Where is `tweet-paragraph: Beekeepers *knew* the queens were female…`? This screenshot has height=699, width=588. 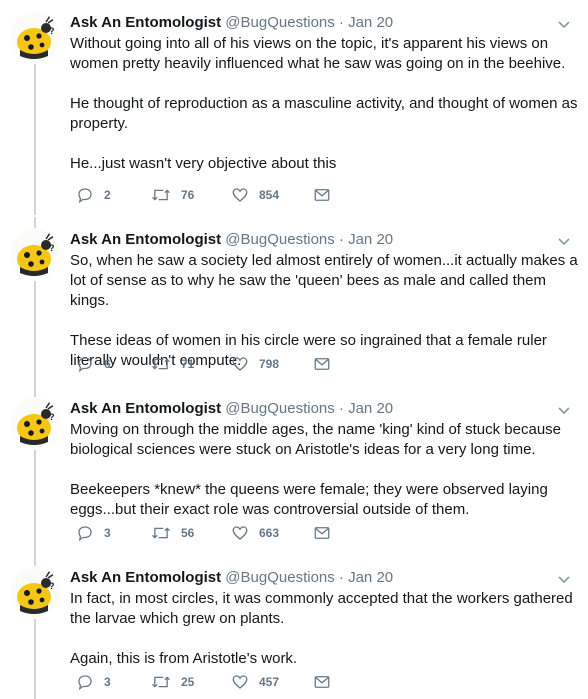 tweet-paragraph: Beekeepers *knew* the queens were female… is located at coordinates (309, 499).